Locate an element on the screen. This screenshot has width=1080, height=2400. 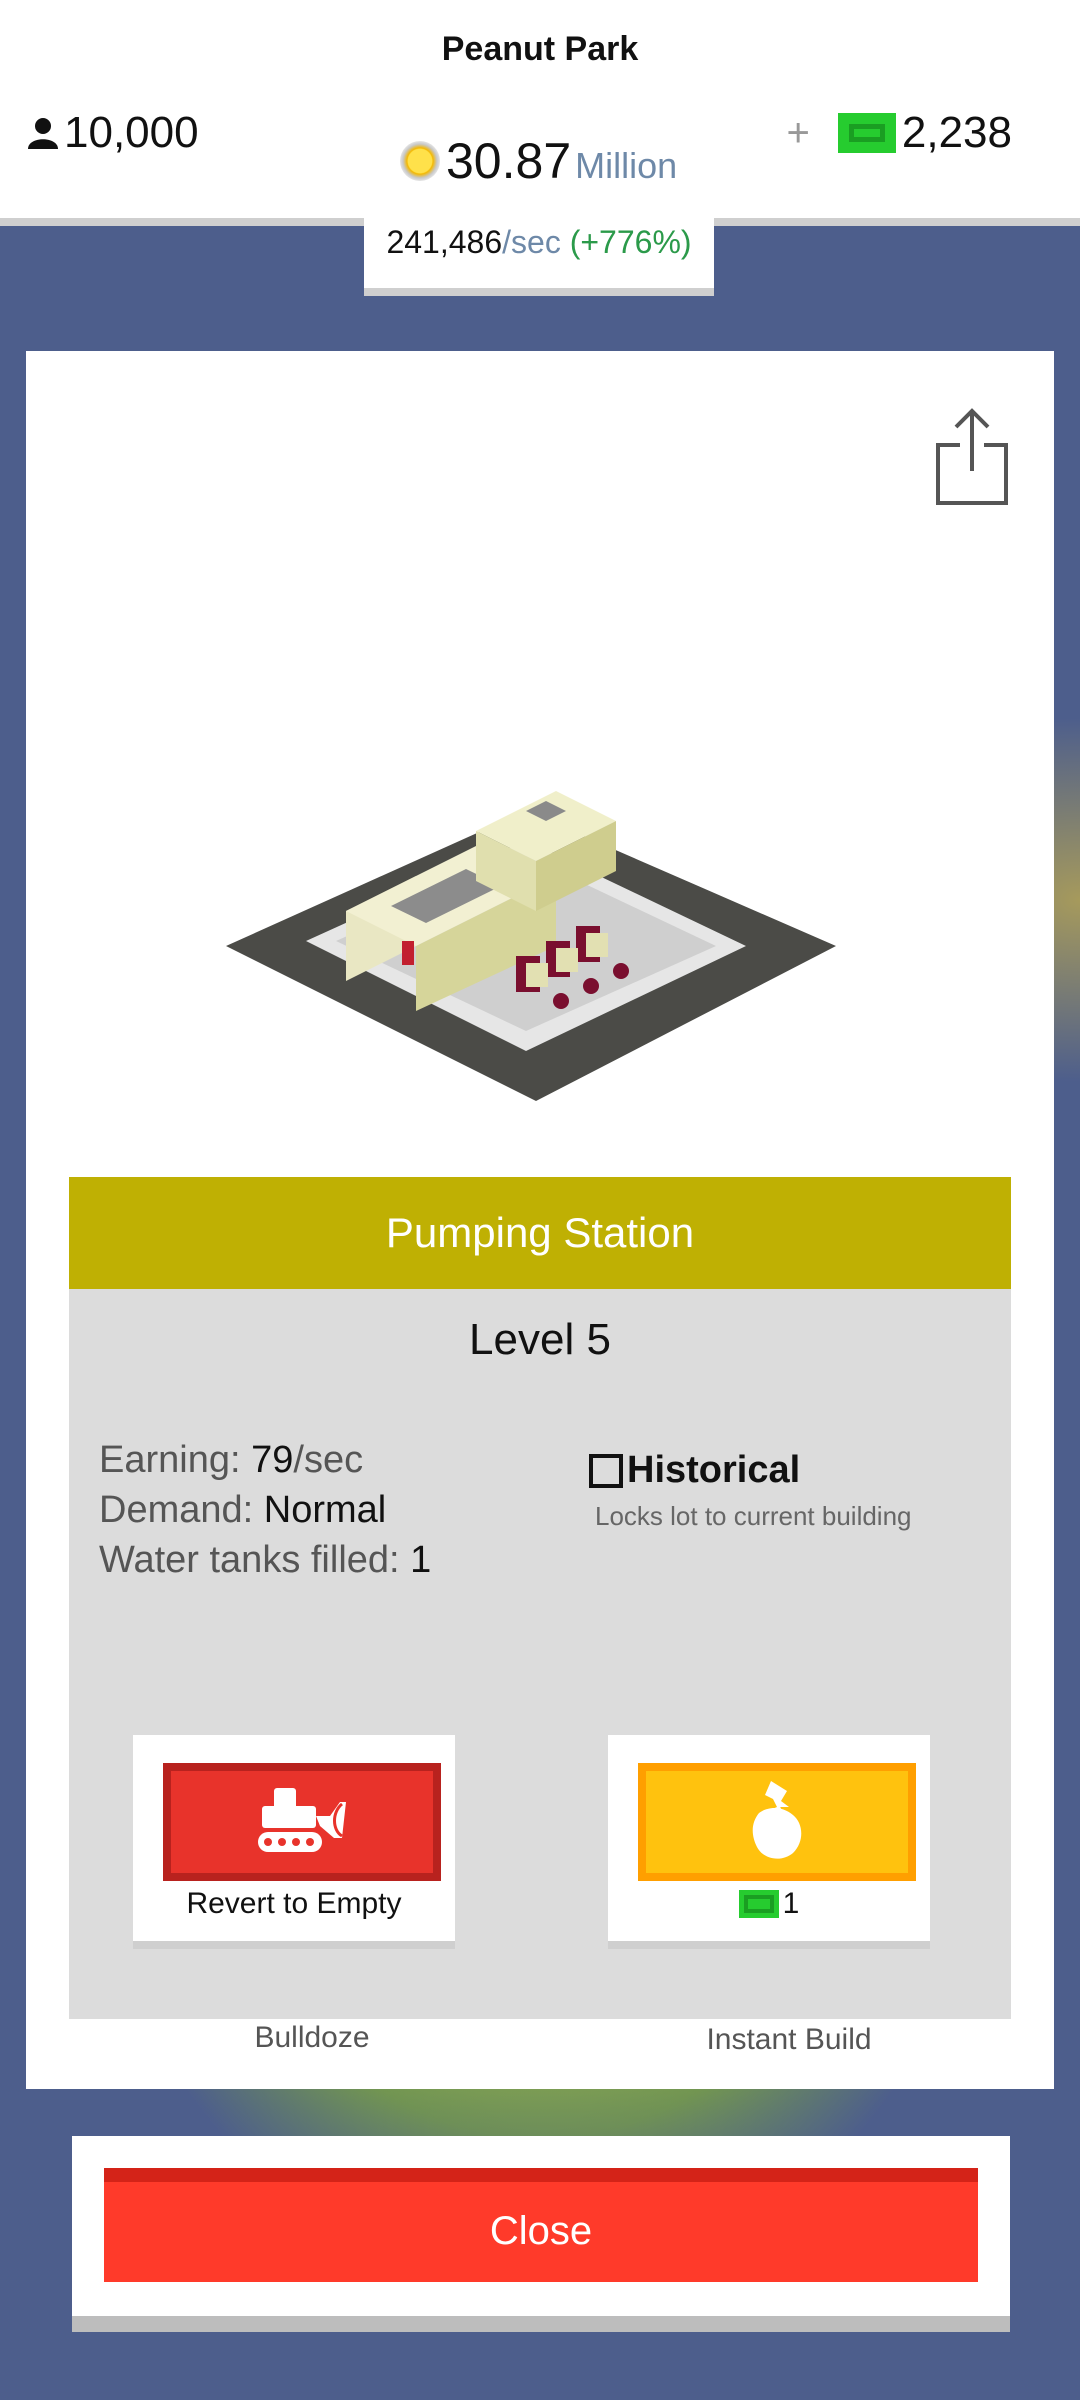
income-rate-box: 241,486/sec (+776%) is located at coordinates (539, 253).